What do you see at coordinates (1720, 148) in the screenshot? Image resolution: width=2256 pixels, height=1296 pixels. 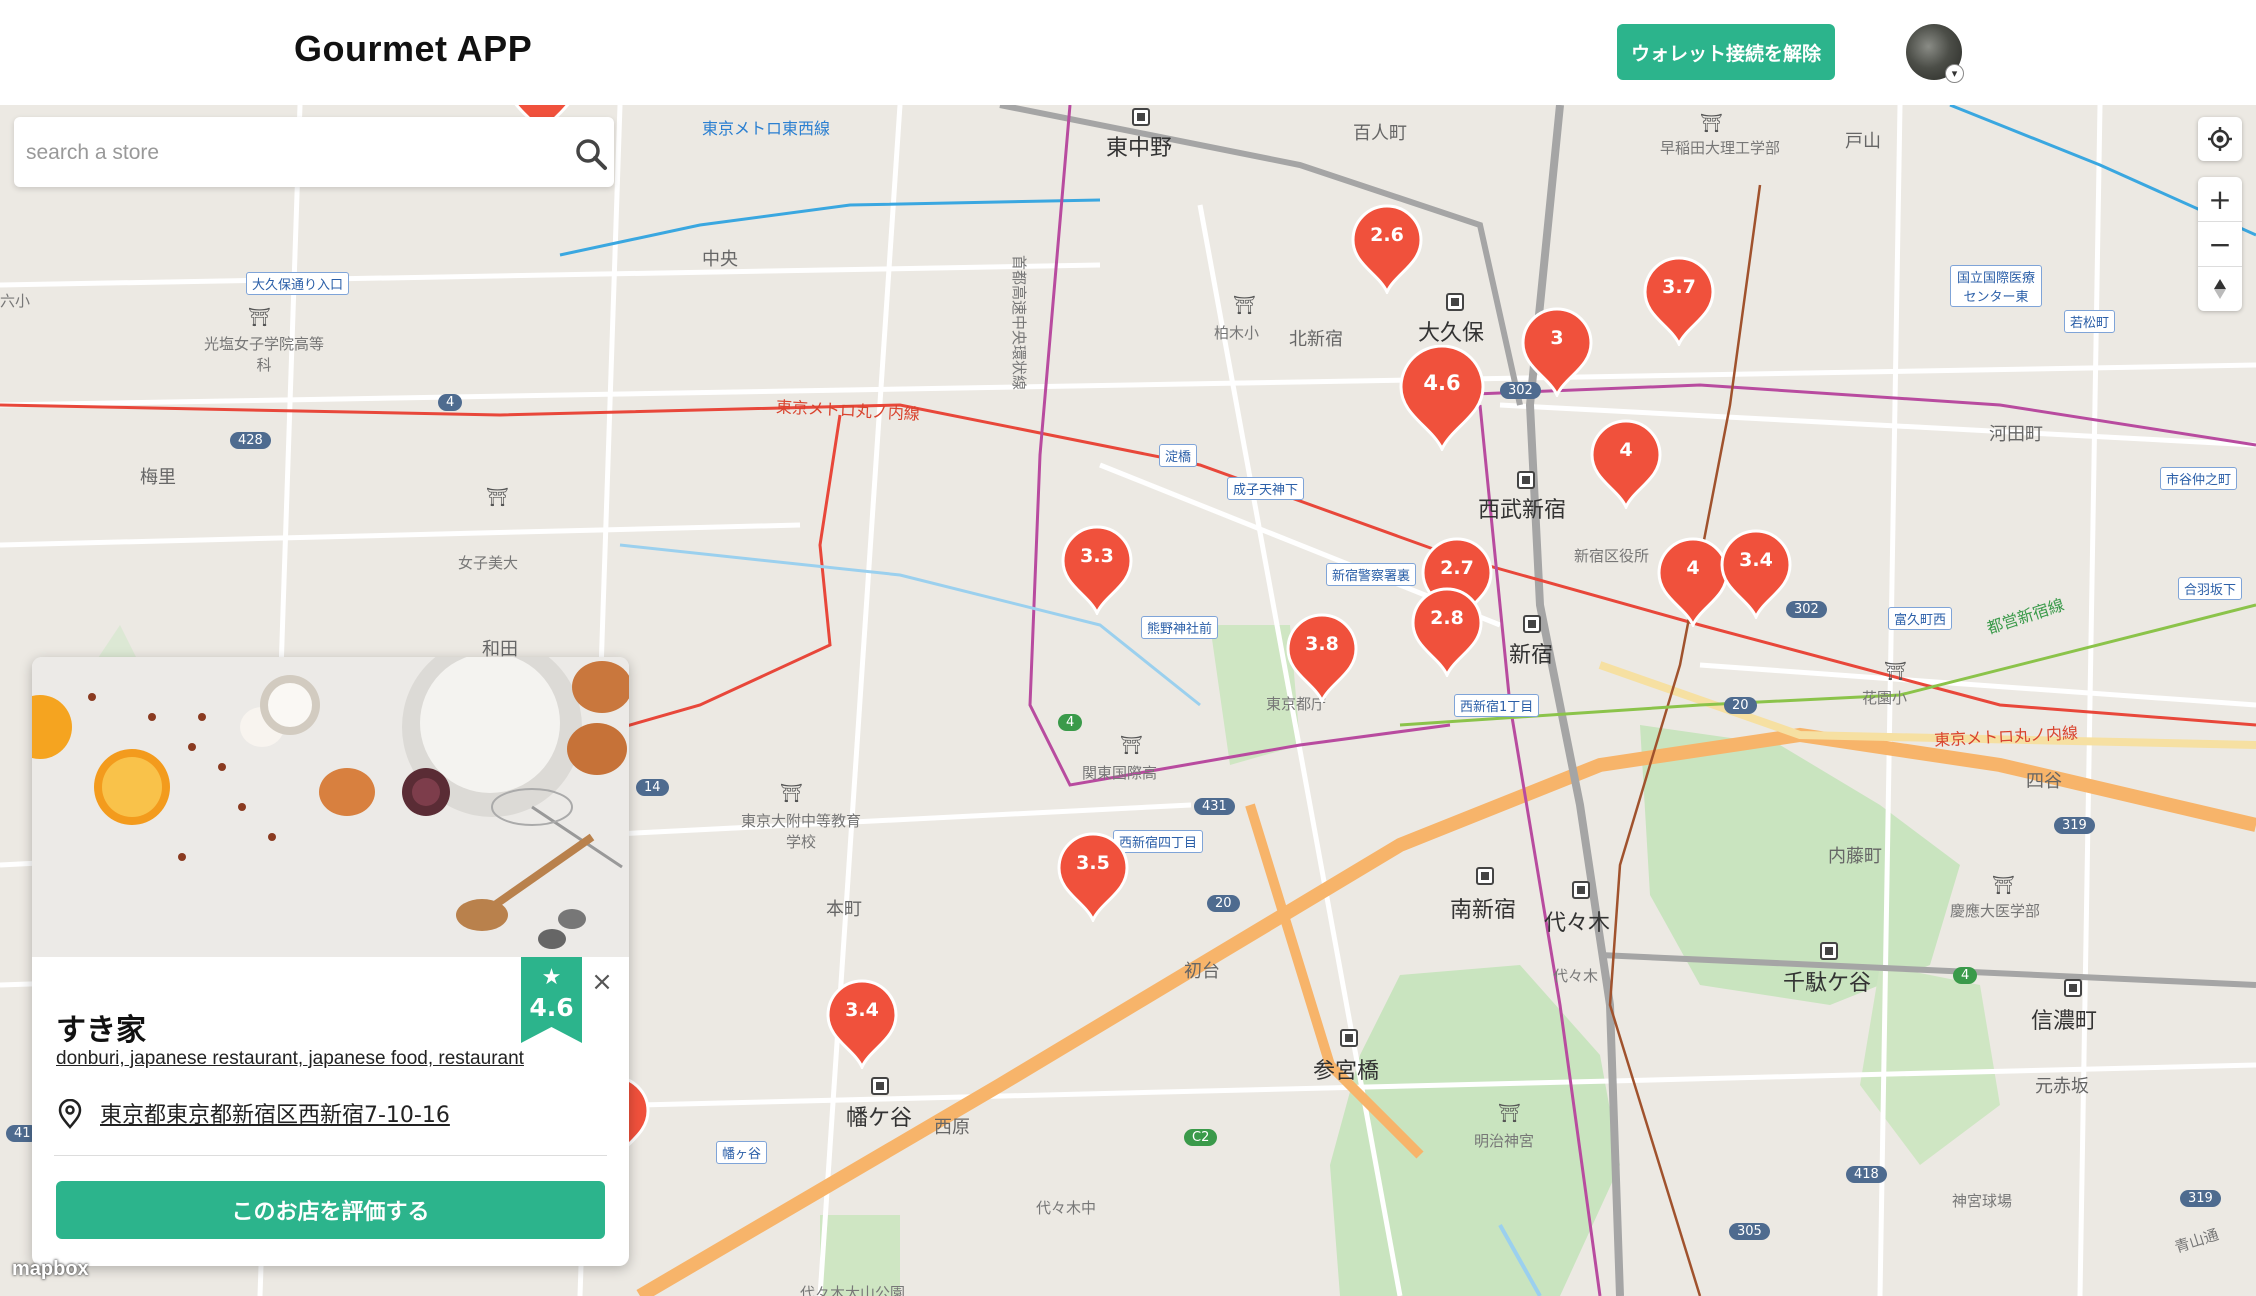 I see `poi-label: 早稲田大理工学部` at bounding box center [1720, 148].